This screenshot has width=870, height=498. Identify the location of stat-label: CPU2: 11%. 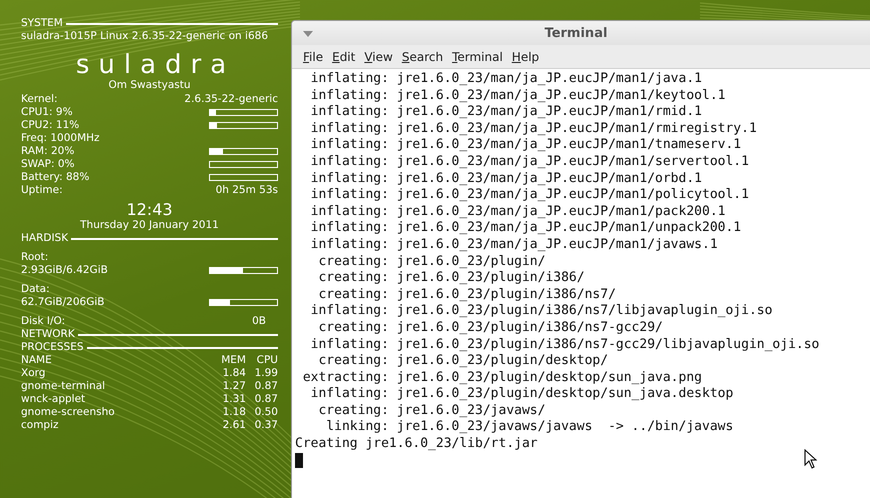
(50, 125).